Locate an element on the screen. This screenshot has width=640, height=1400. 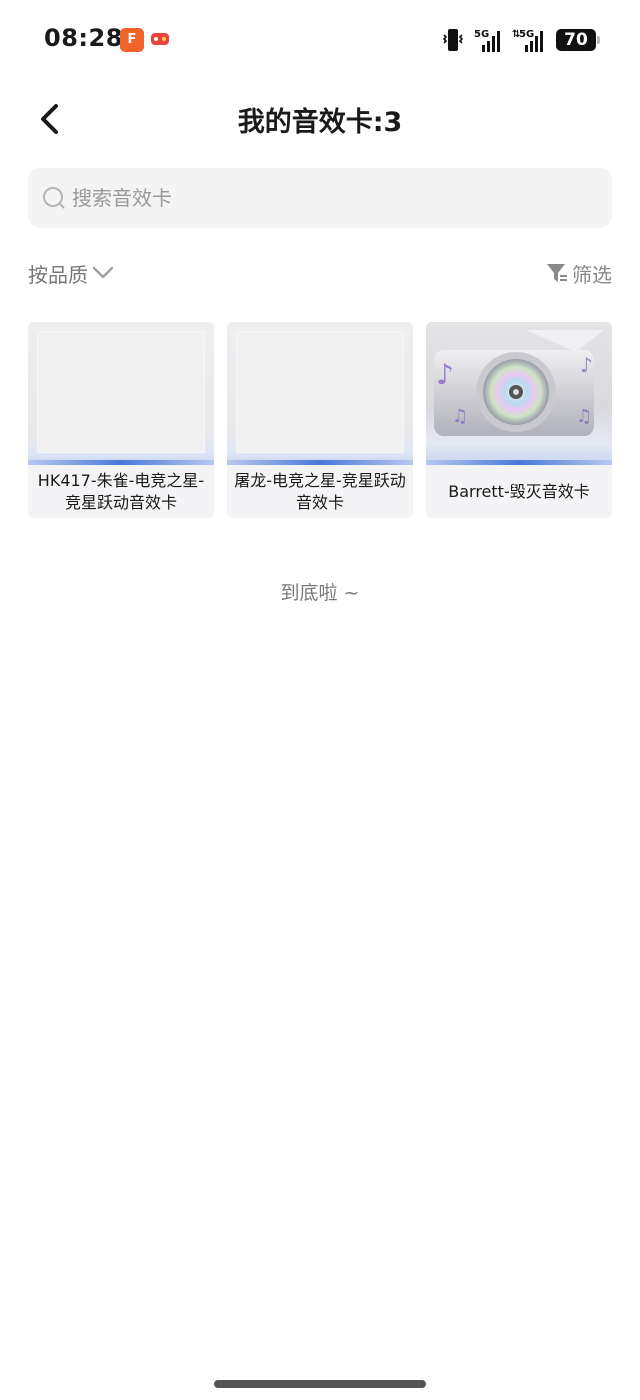
sound-card-label: 屠龙-电竞之星-竞星跃动音效卡 is located at coordinates (320, 491).